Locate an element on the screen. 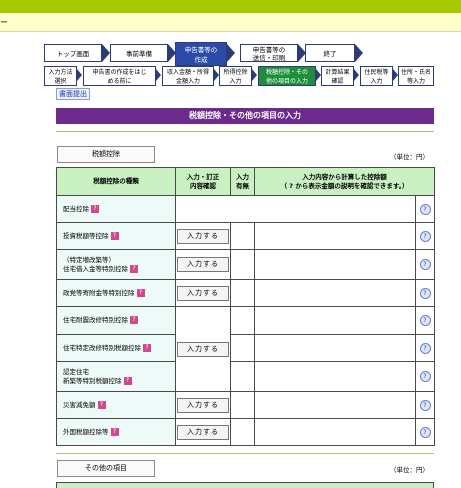 This screenshot has width=461, height=488. row-name: 住宅耐震改修特別控除? is located at coordinates (116, 320).